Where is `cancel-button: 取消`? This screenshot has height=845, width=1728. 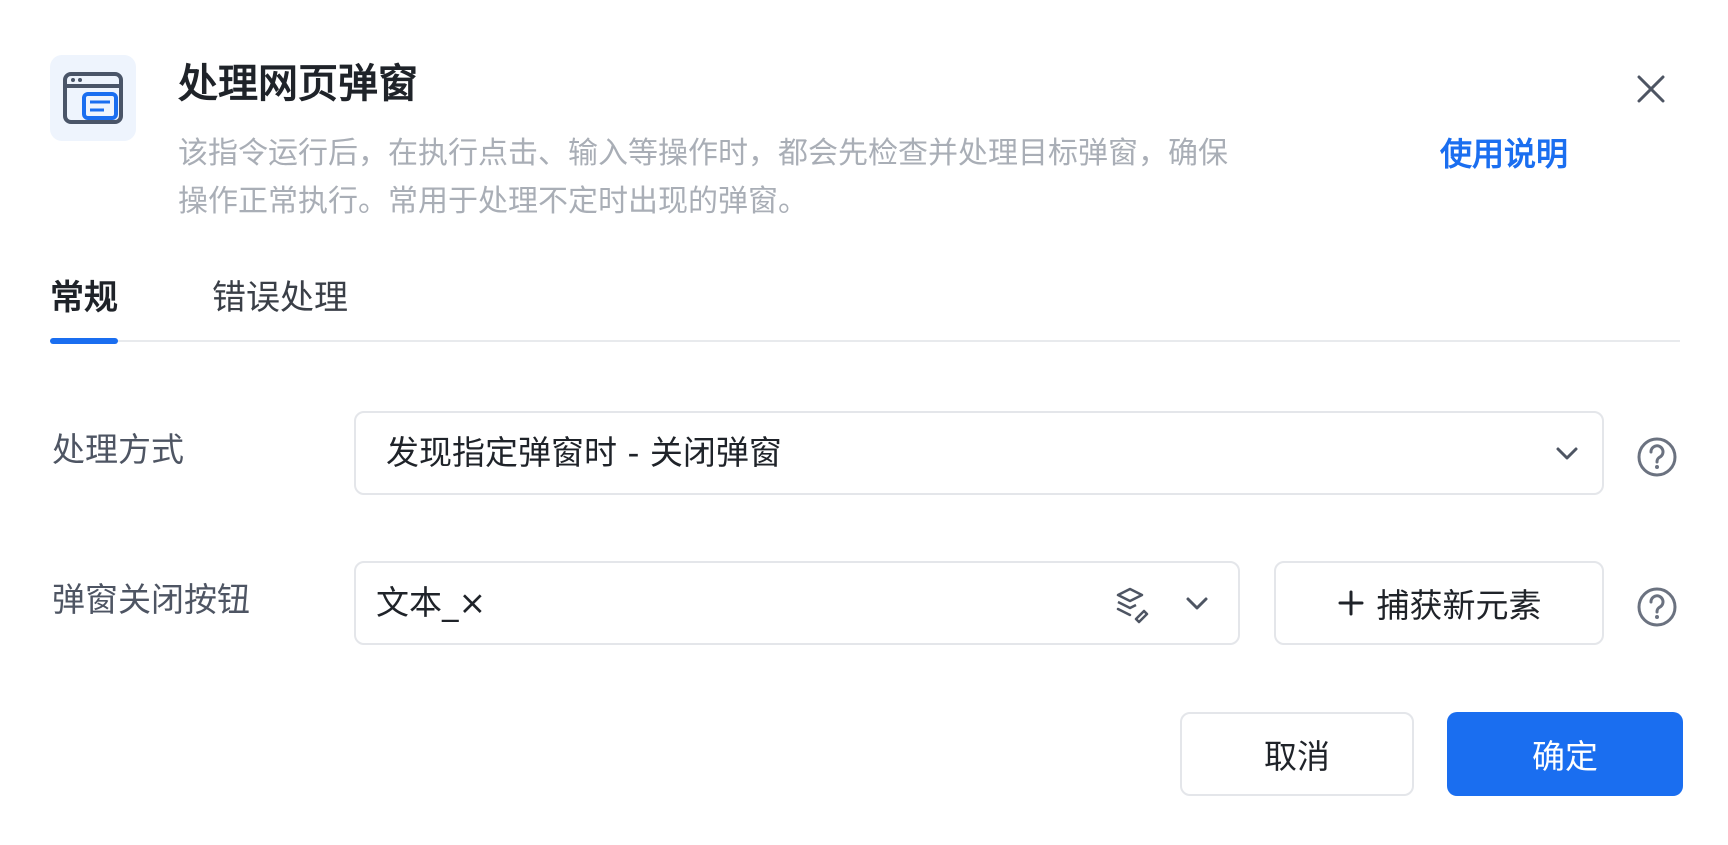
cancel-button: 取消 is located at coordinates (1297, 754).